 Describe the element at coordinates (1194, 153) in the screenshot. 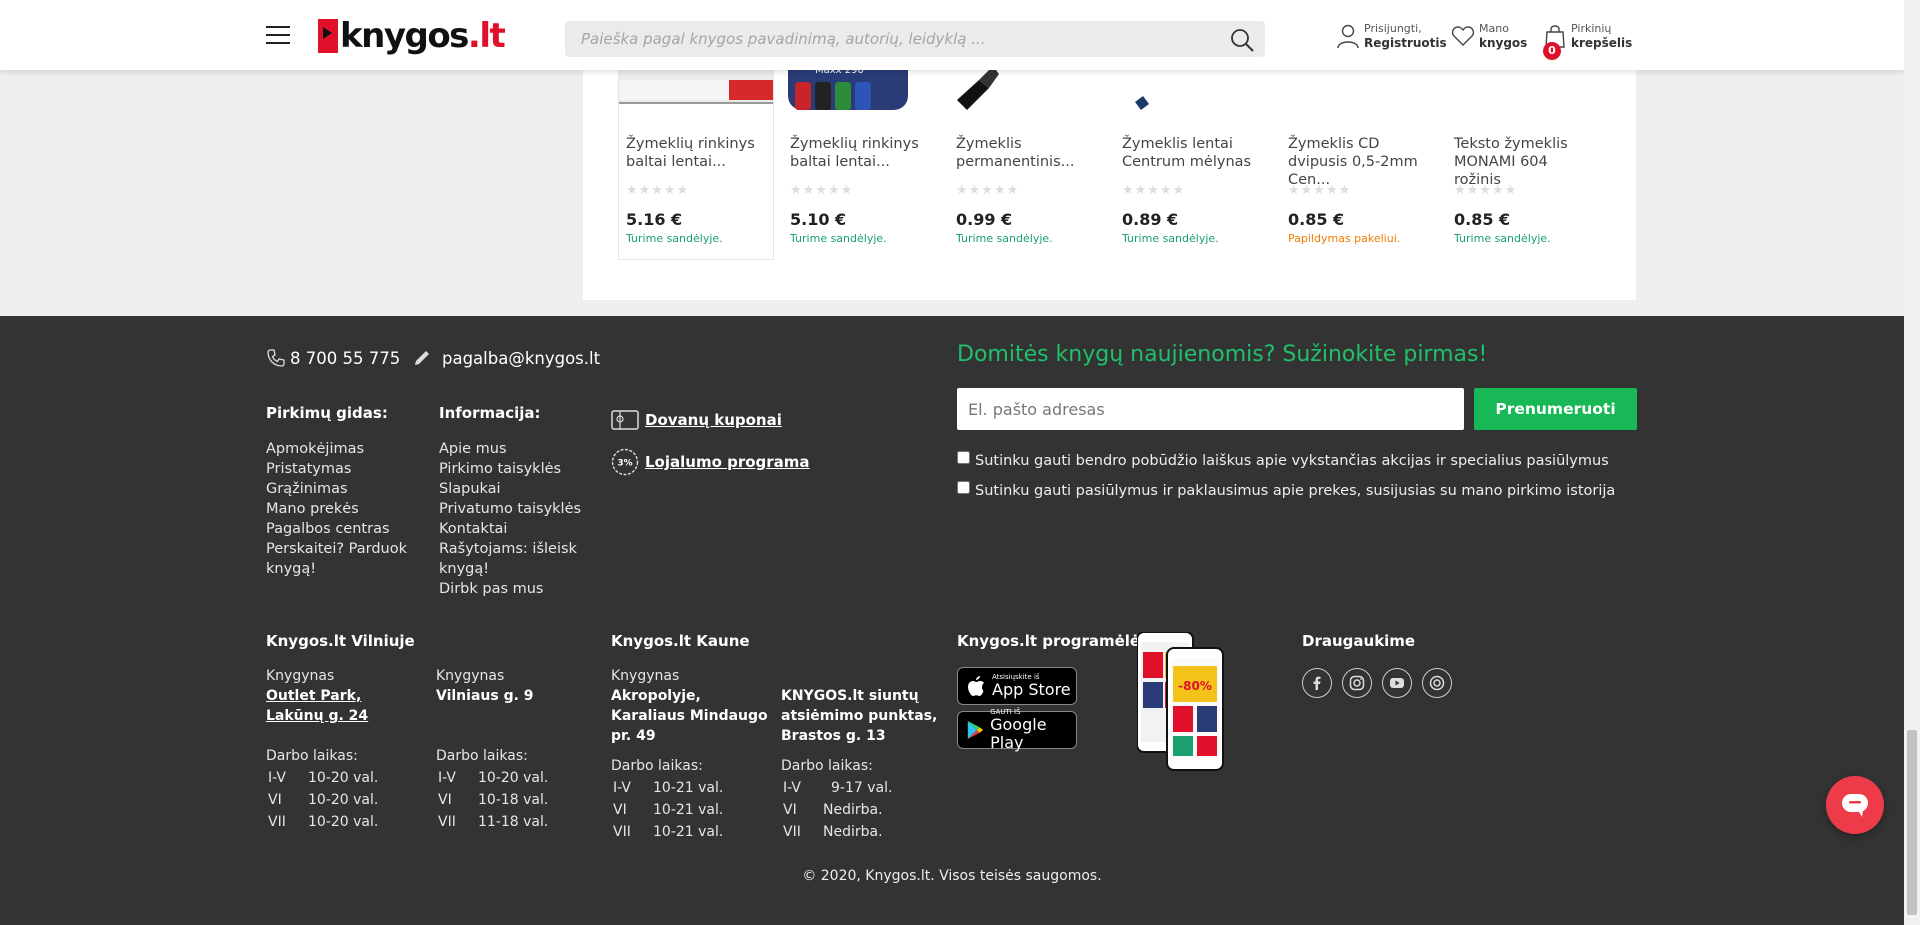

I see `product-name: Žymeklis lentai Centrum mėlynas` at that location.